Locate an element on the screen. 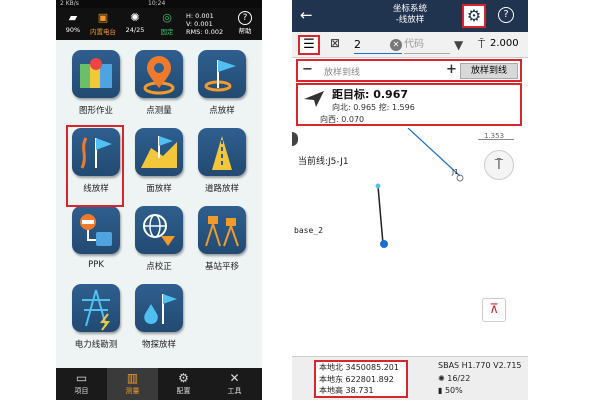 The width and height of the screenshot is (600, 400). tile-point-stakeout: 点放样 is located at coordinates (222, 86).